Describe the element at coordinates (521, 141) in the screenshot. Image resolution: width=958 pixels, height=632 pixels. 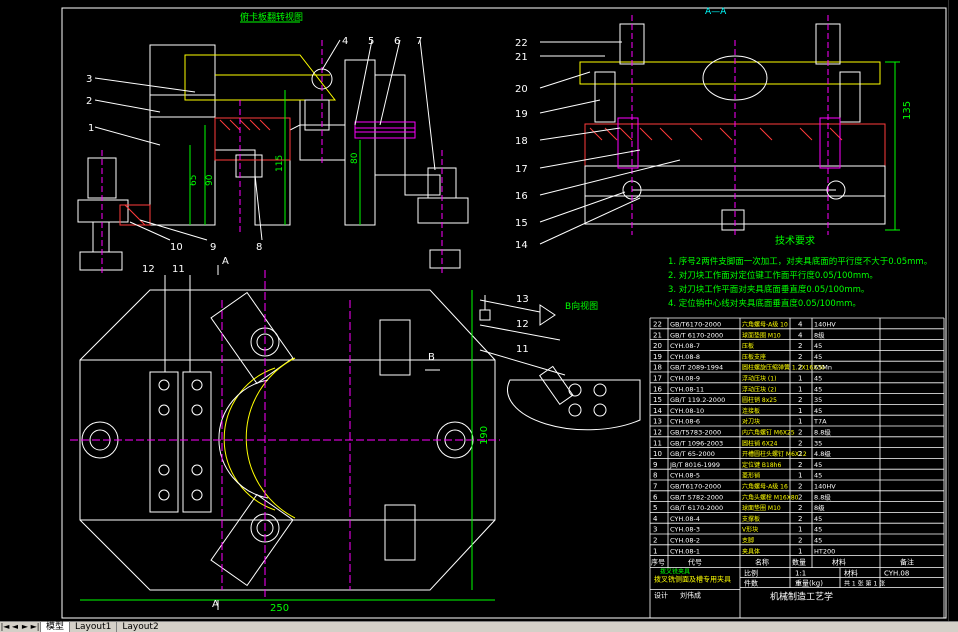
I see `callout-18: 18` at that location.